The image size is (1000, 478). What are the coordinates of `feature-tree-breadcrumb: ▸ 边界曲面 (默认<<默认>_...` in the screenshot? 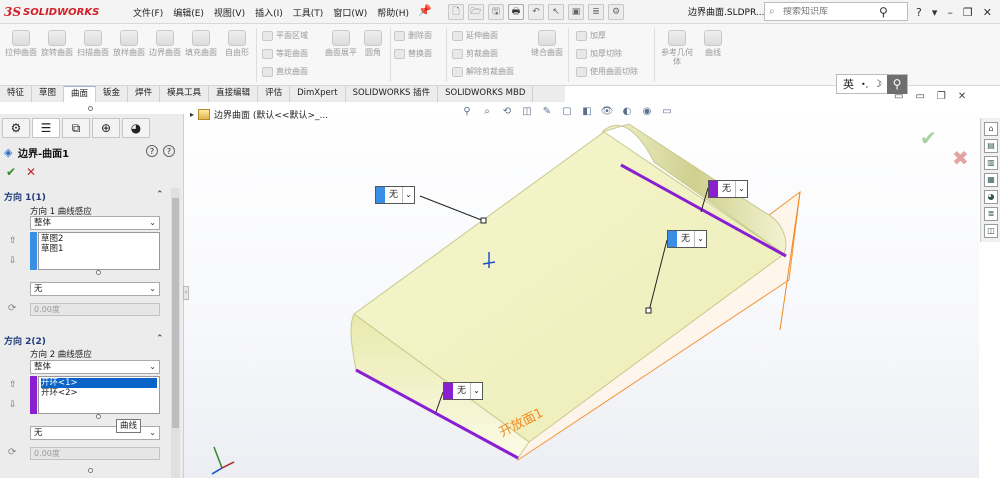 It's located at (259, 114).